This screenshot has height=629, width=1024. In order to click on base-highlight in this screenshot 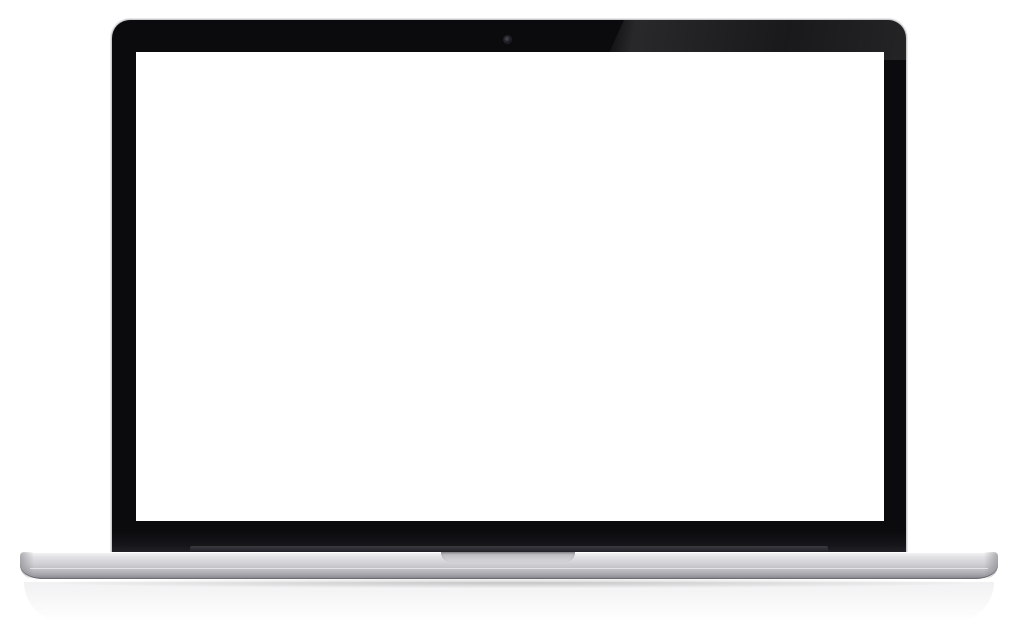, I will do `click(509, 568)`.